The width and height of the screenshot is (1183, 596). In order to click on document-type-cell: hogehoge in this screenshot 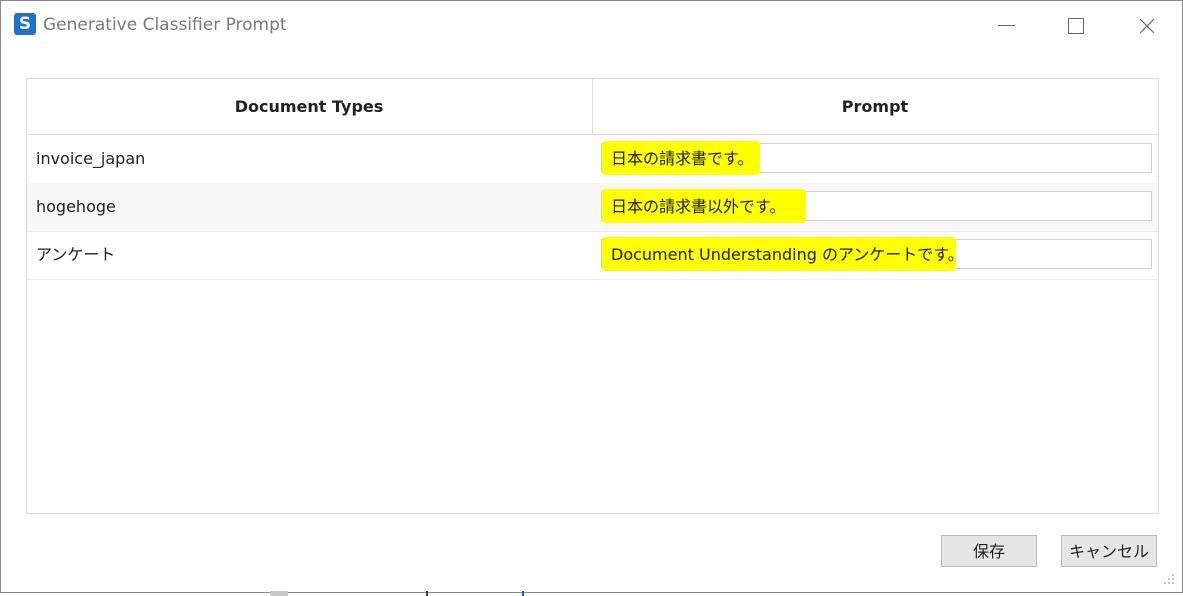, I will do `click(76, 206)`.